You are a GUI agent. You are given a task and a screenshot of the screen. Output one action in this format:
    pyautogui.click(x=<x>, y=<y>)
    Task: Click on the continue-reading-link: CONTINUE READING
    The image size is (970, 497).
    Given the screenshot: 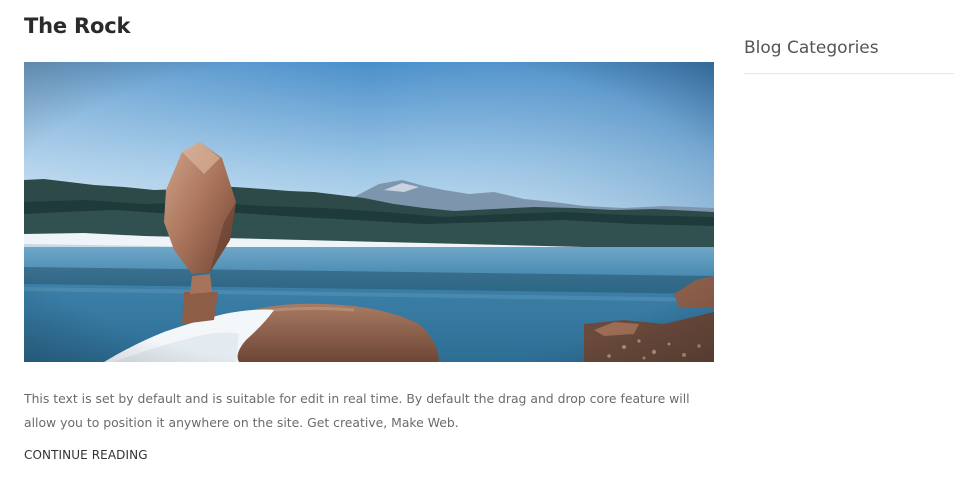 What is the action you would take?
    pyautogui.click(x=86, y=455)
    